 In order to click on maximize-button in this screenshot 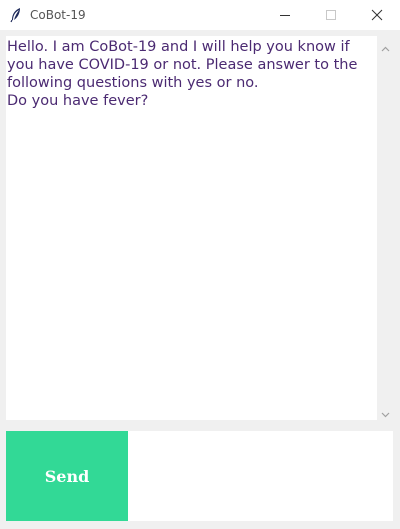, I will do `click(331, 15)`.